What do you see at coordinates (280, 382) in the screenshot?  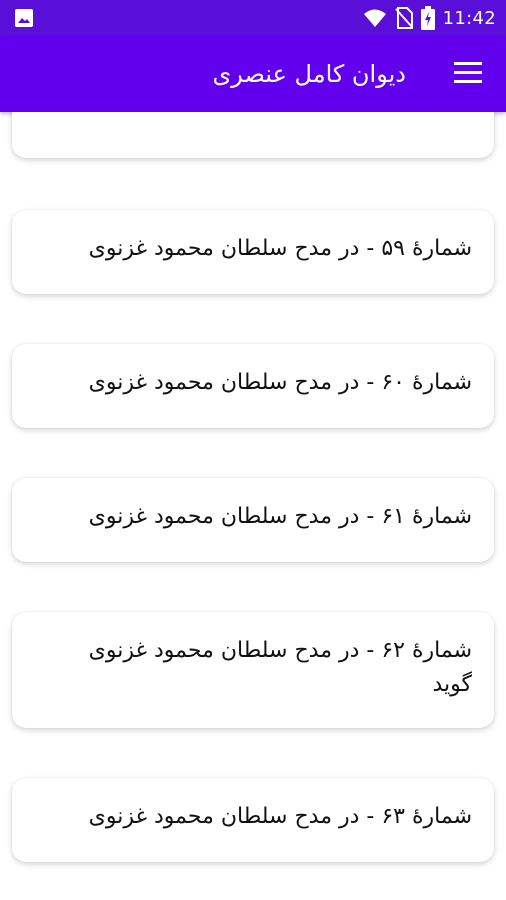 I see `poem-title: شمارهٔ ۶۰ - در مدح سلطان محمود غزنوی` at bounding box center [280, 382].